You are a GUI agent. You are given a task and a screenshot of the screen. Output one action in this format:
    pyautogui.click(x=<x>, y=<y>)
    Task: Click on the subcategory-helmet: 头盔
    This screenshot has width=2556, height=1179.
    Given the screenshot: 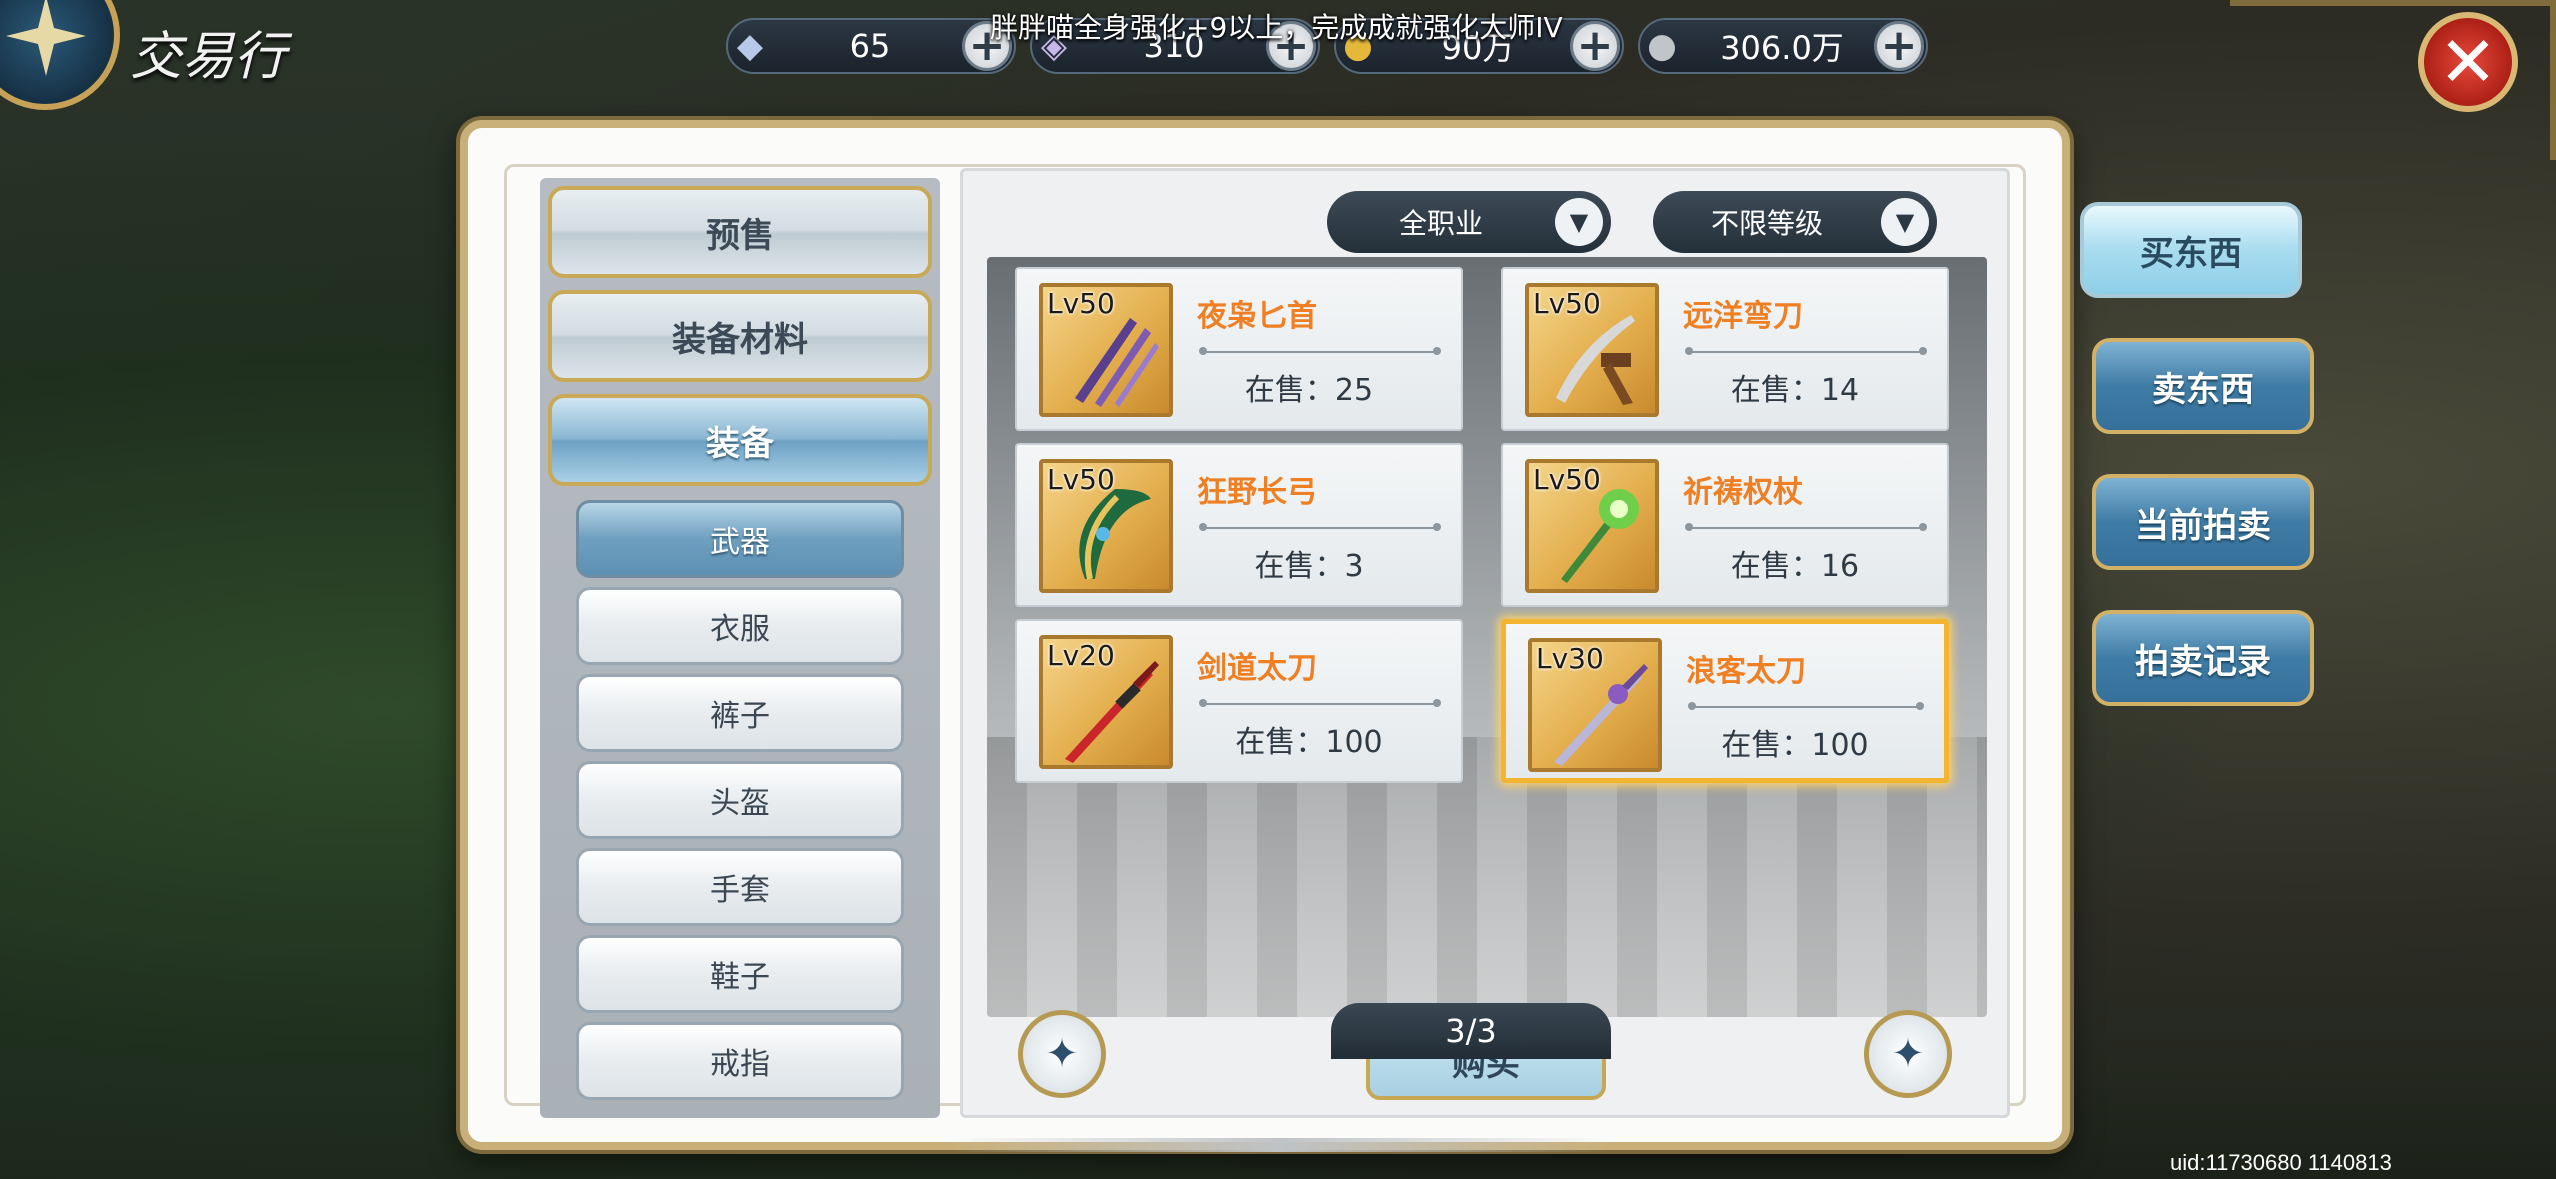 What is the action you would take?
    pyautogui.click(x=740, y=800)
    